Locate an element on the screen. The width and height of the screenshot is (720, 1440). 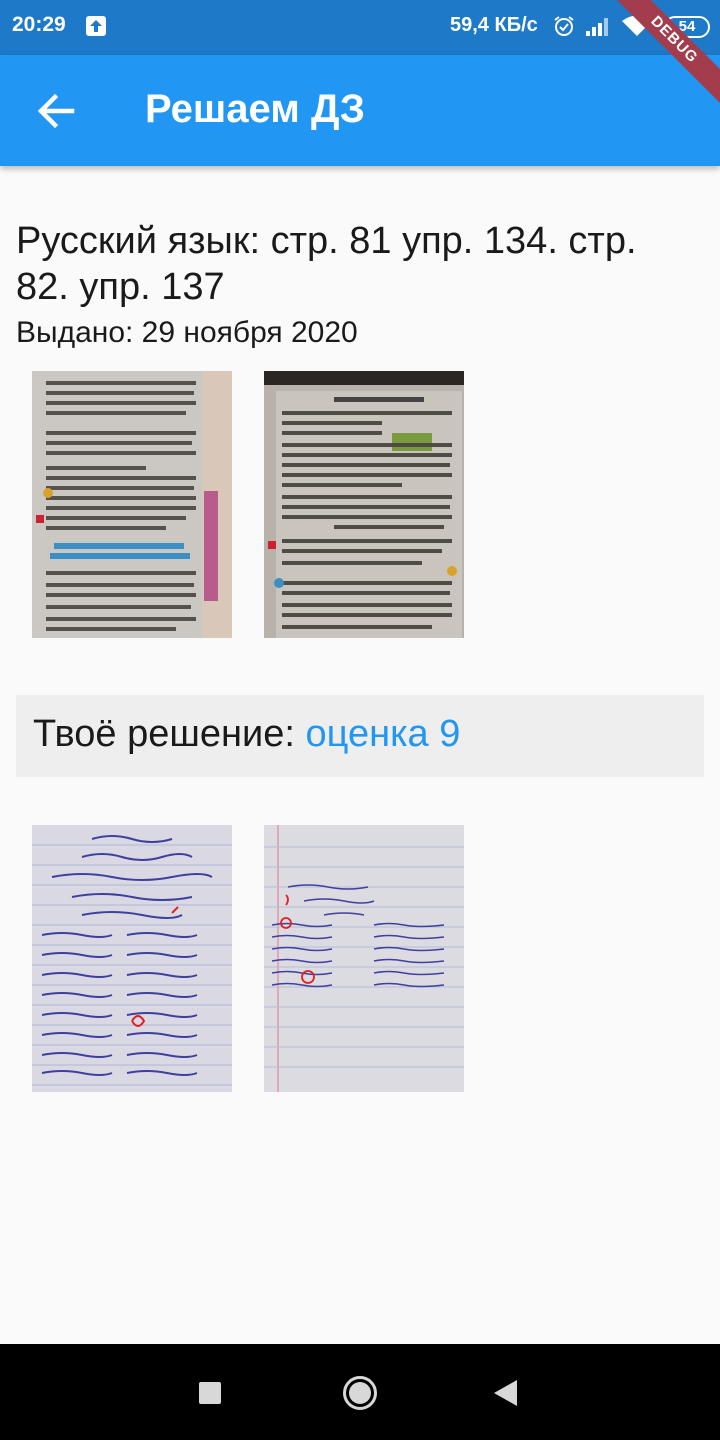
solution-grade: оценка 9 is located at coordinates (382, 734).